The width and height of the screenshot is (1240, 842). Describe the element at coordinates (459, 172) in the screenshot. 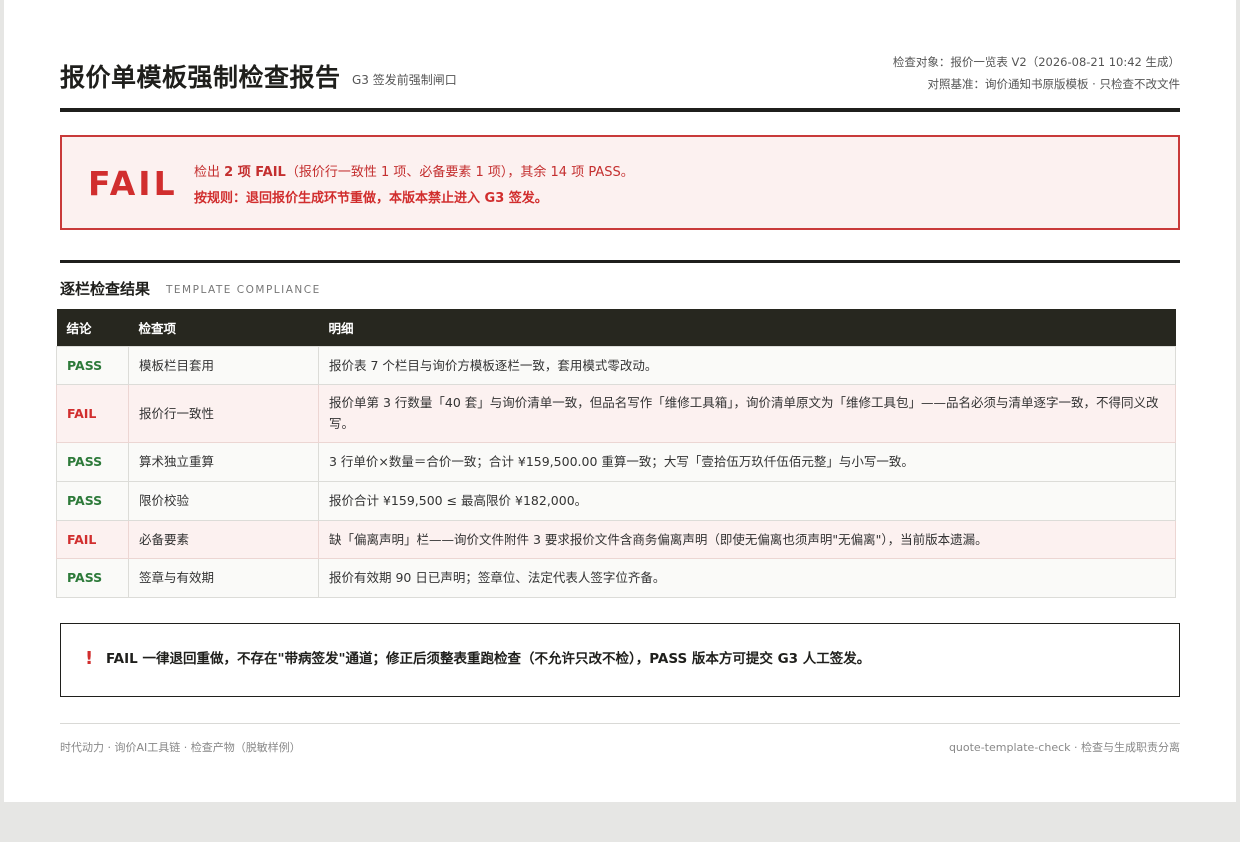

I see `verdict-summary-rest: （报价行一致性 1 项、必备要素 1 项），其余 14 项 PASS。` at that location.